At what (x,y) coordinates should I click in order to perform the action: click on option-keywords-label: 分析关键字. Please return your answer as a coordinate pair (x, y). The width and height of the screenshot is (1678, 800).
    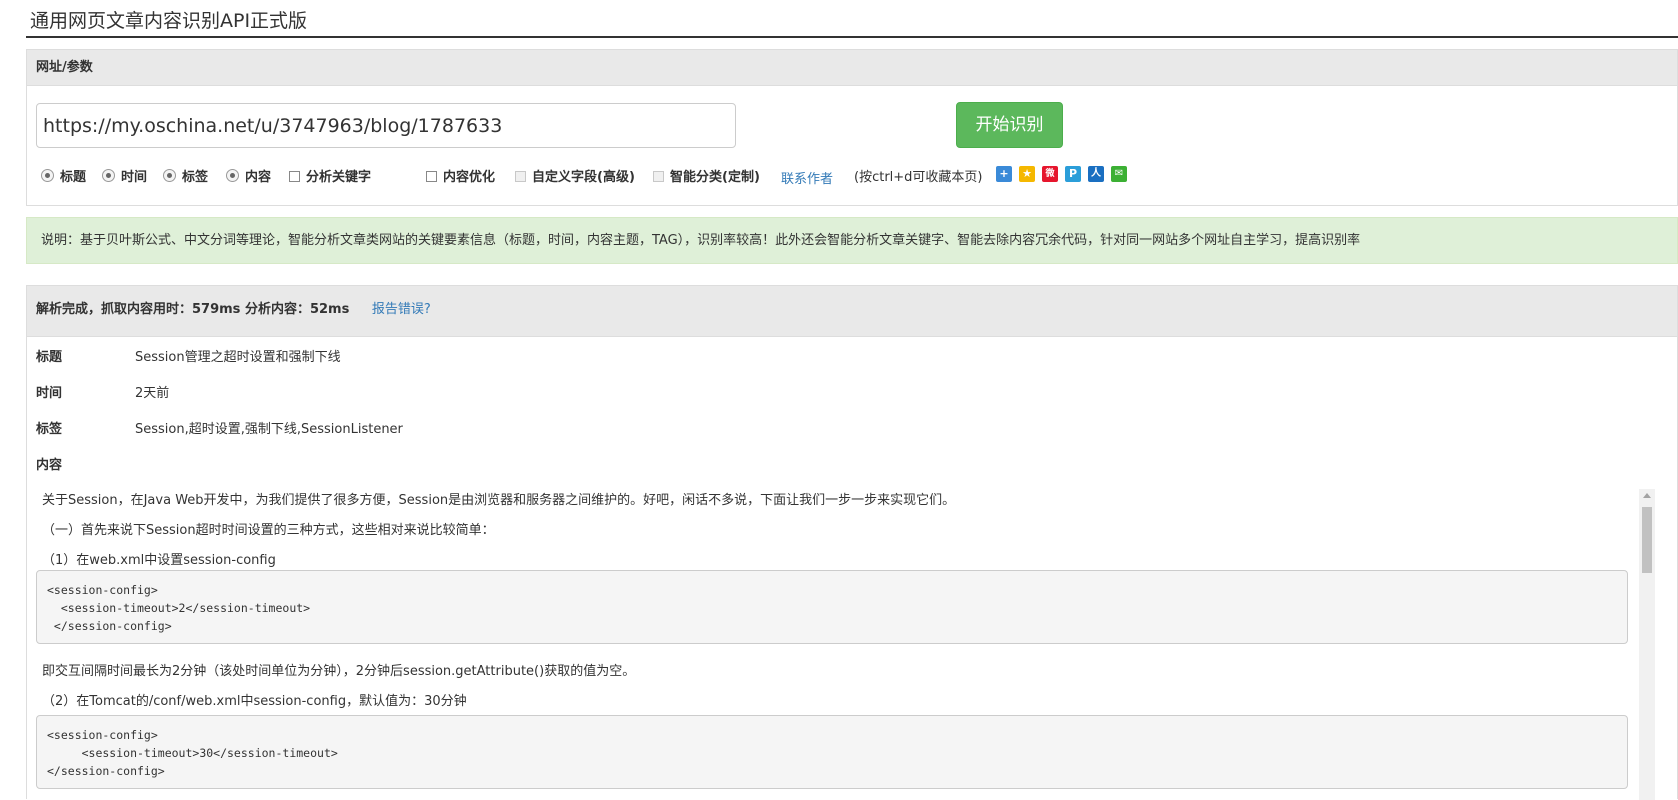
    Looking at the image, I should click on (339, 177).